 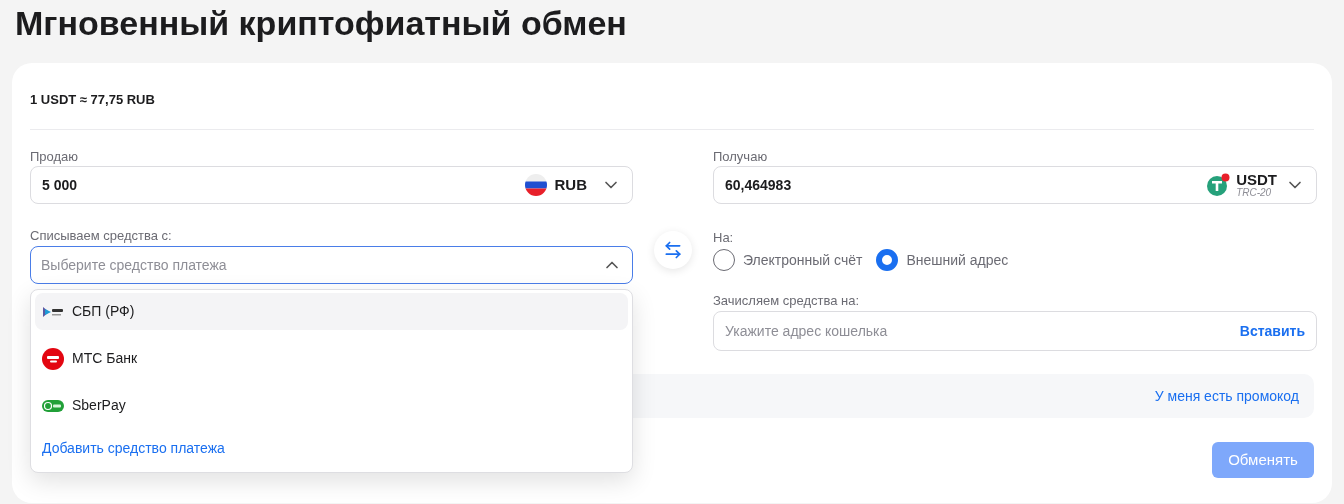 I want to click on field-label: На:, so click(x=723, y=237).